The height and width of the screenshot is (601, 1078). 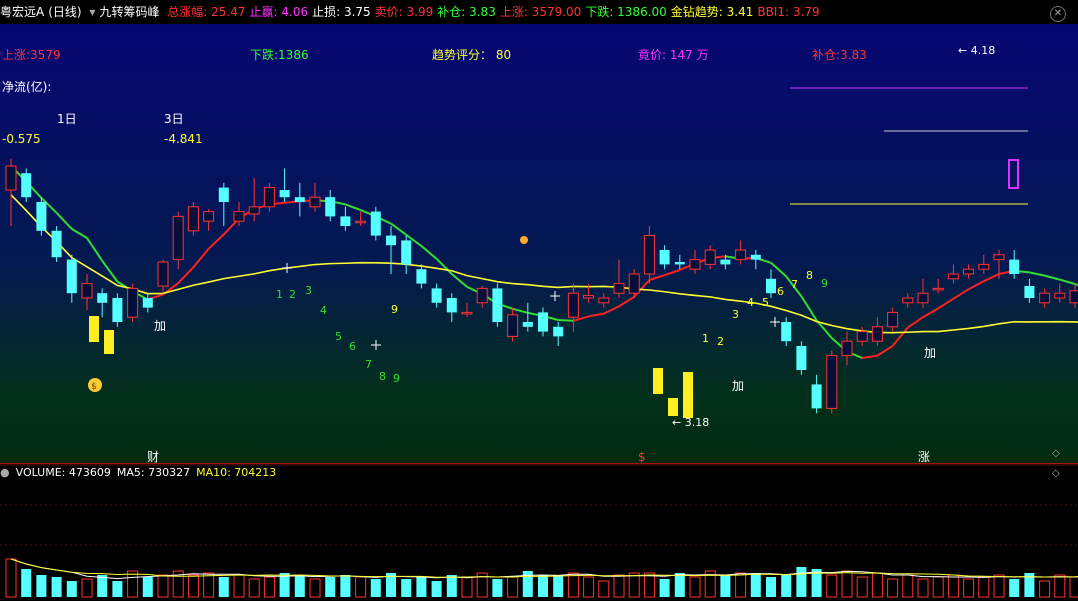 I want to click on dropdown-icon: ●, so click(x=5, y=472).